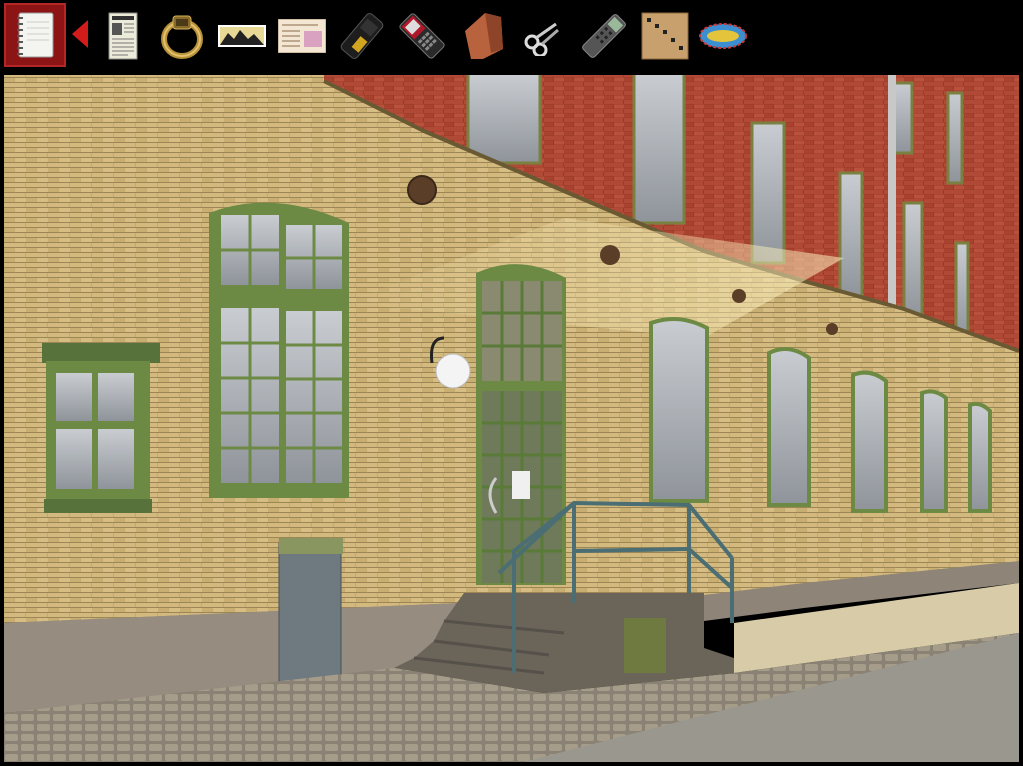  I want to click on inventory-cardboard, so click(665, 36).